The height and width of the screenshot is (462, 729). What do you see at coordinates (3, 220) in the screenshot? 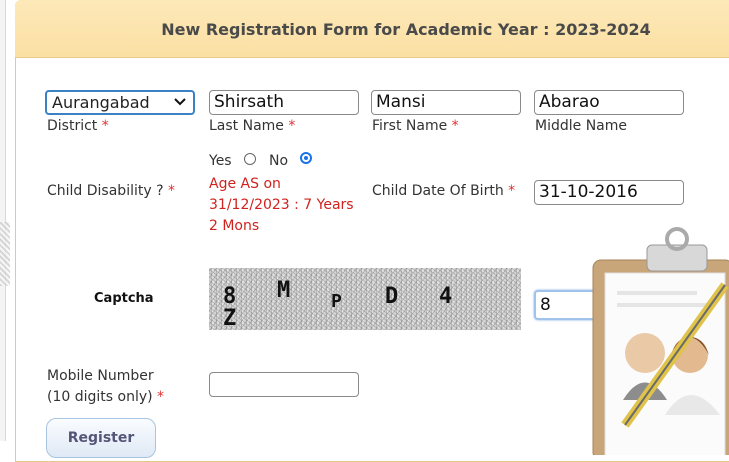
I see `left-edge-strip` at bounding box center [3, 220].